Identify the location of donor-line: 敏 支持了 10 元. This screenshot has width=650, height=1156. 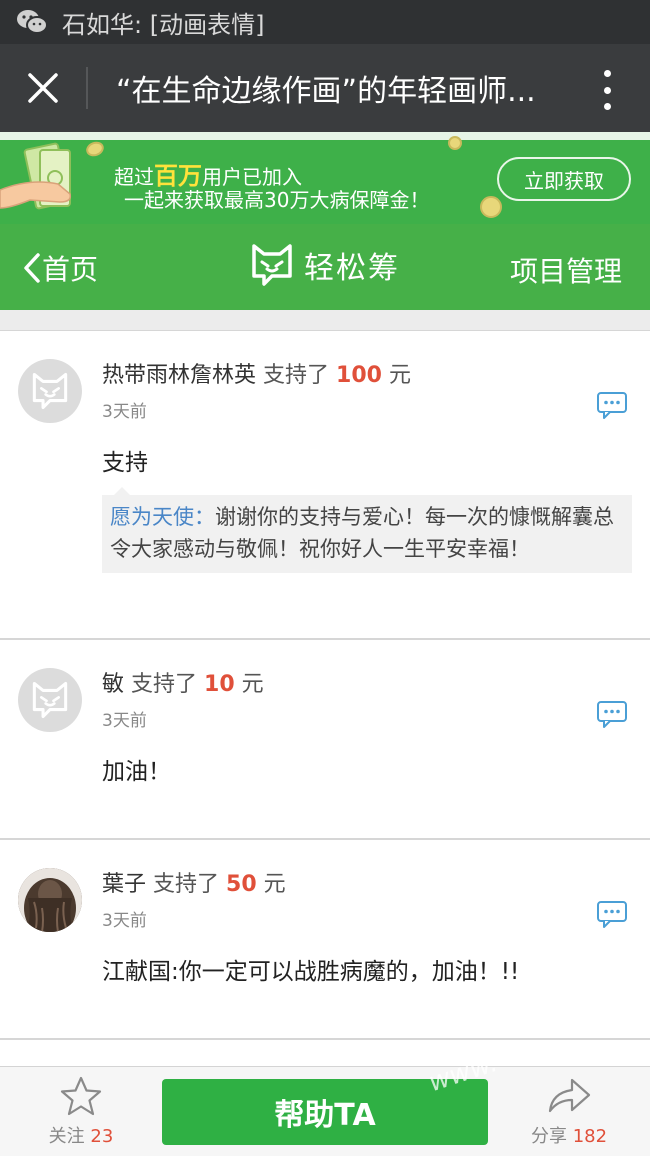
(183, 682).